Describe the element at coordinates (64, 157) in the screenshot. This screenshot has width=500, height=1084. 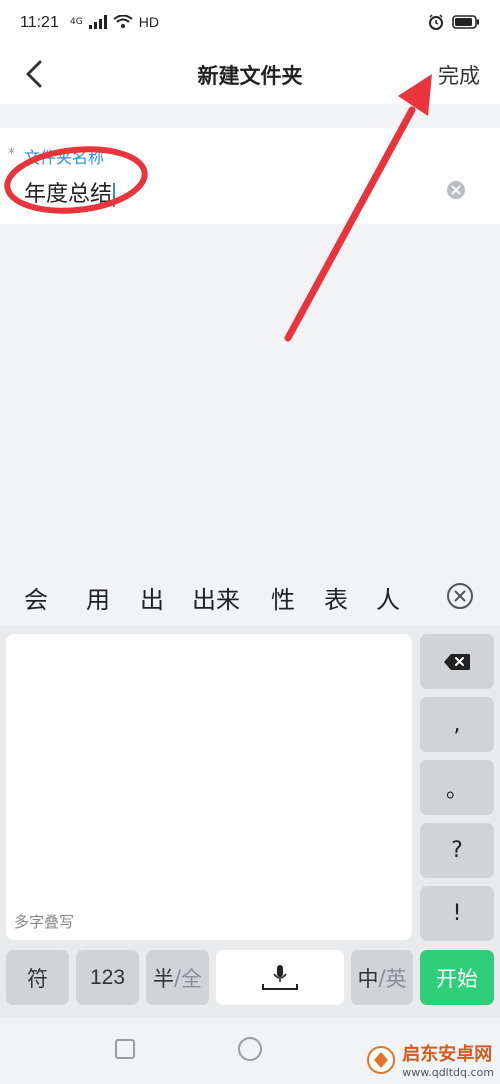
I see `folder-name-label: 文件夹名称` at that location.